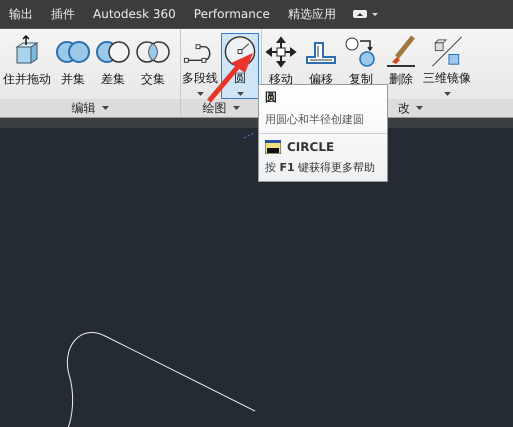 This screenshot has width=513, height=427. I want to click on ribbon-tab: 输出, so click(21, 14).